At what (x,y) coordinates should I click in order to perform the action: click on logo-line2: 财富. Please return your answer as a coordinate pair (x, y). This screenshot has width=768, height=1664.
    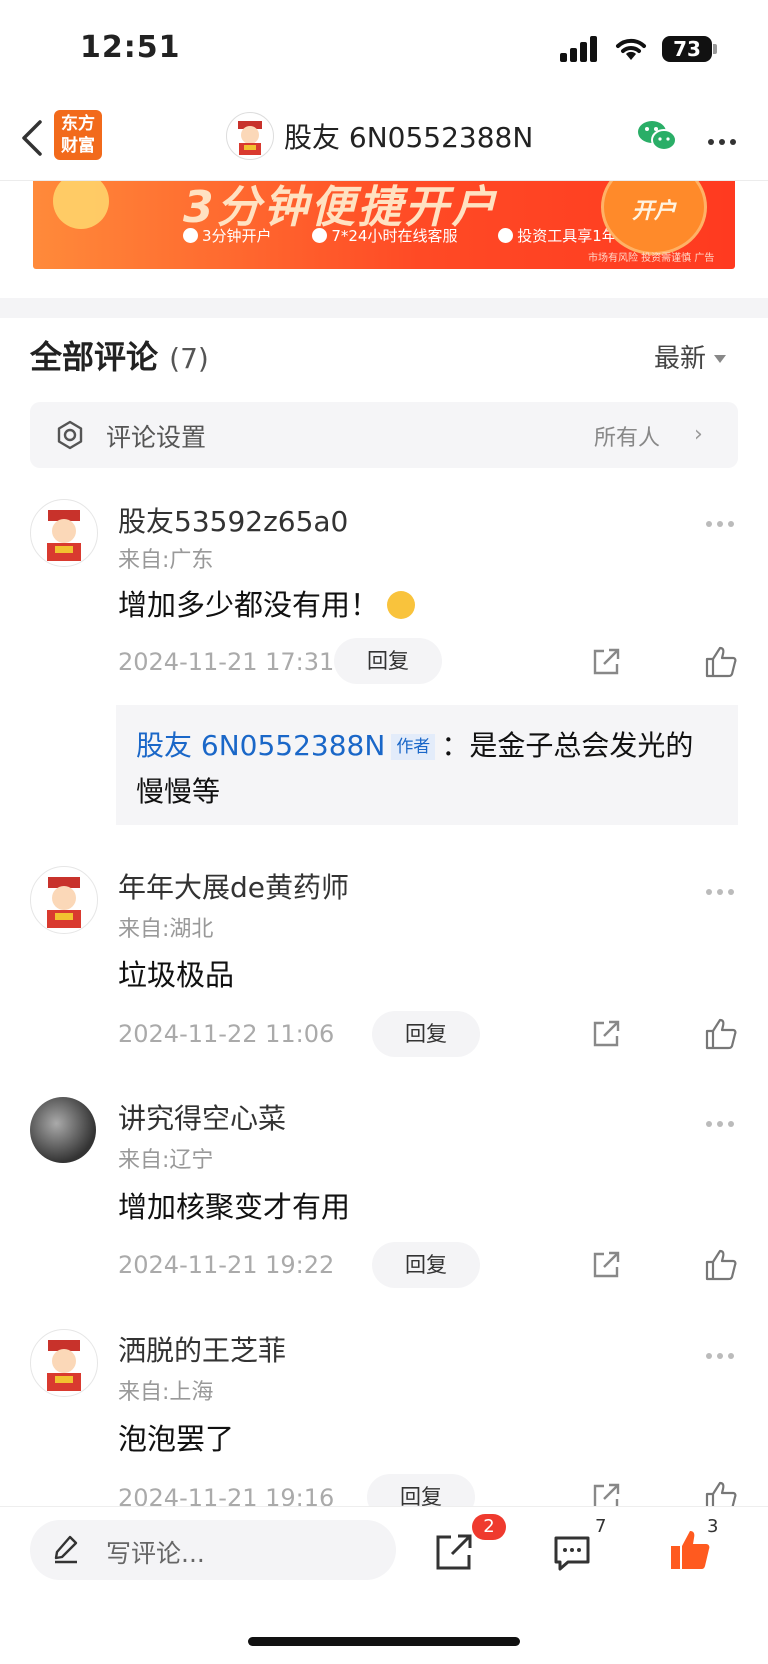
    Looking at the image, I should click on (78, 146).